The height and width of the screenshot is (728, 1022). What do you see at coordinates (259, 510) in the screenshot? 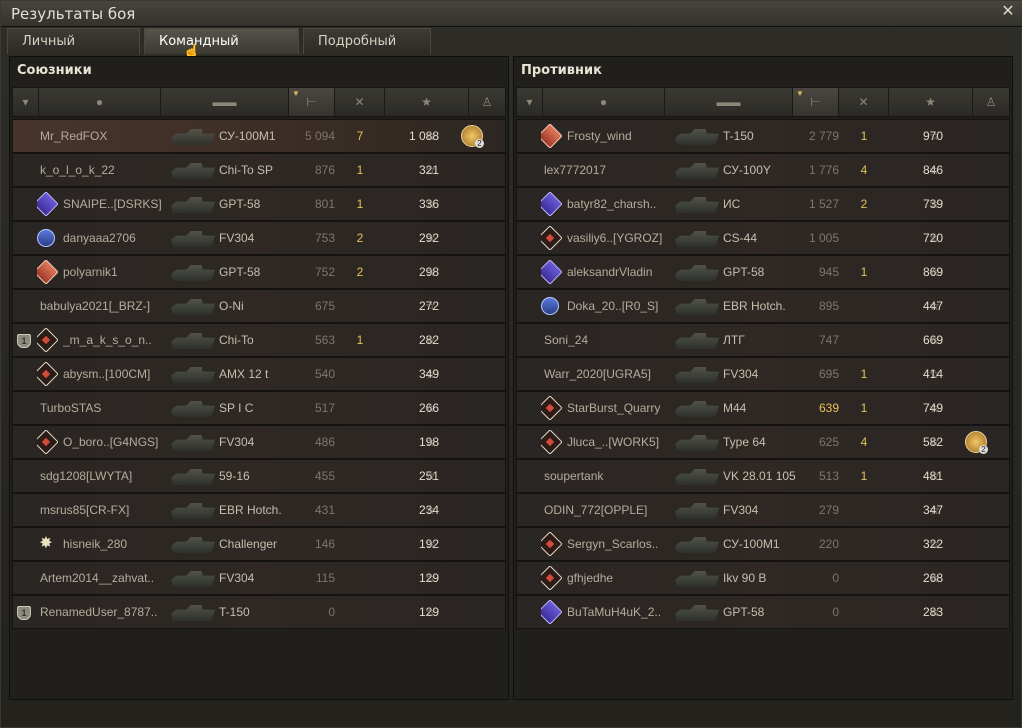
I see `player-row: msrus85[CR-FX] EBR Hotch. 431 234 ☆` at bounding box center [259, 510].